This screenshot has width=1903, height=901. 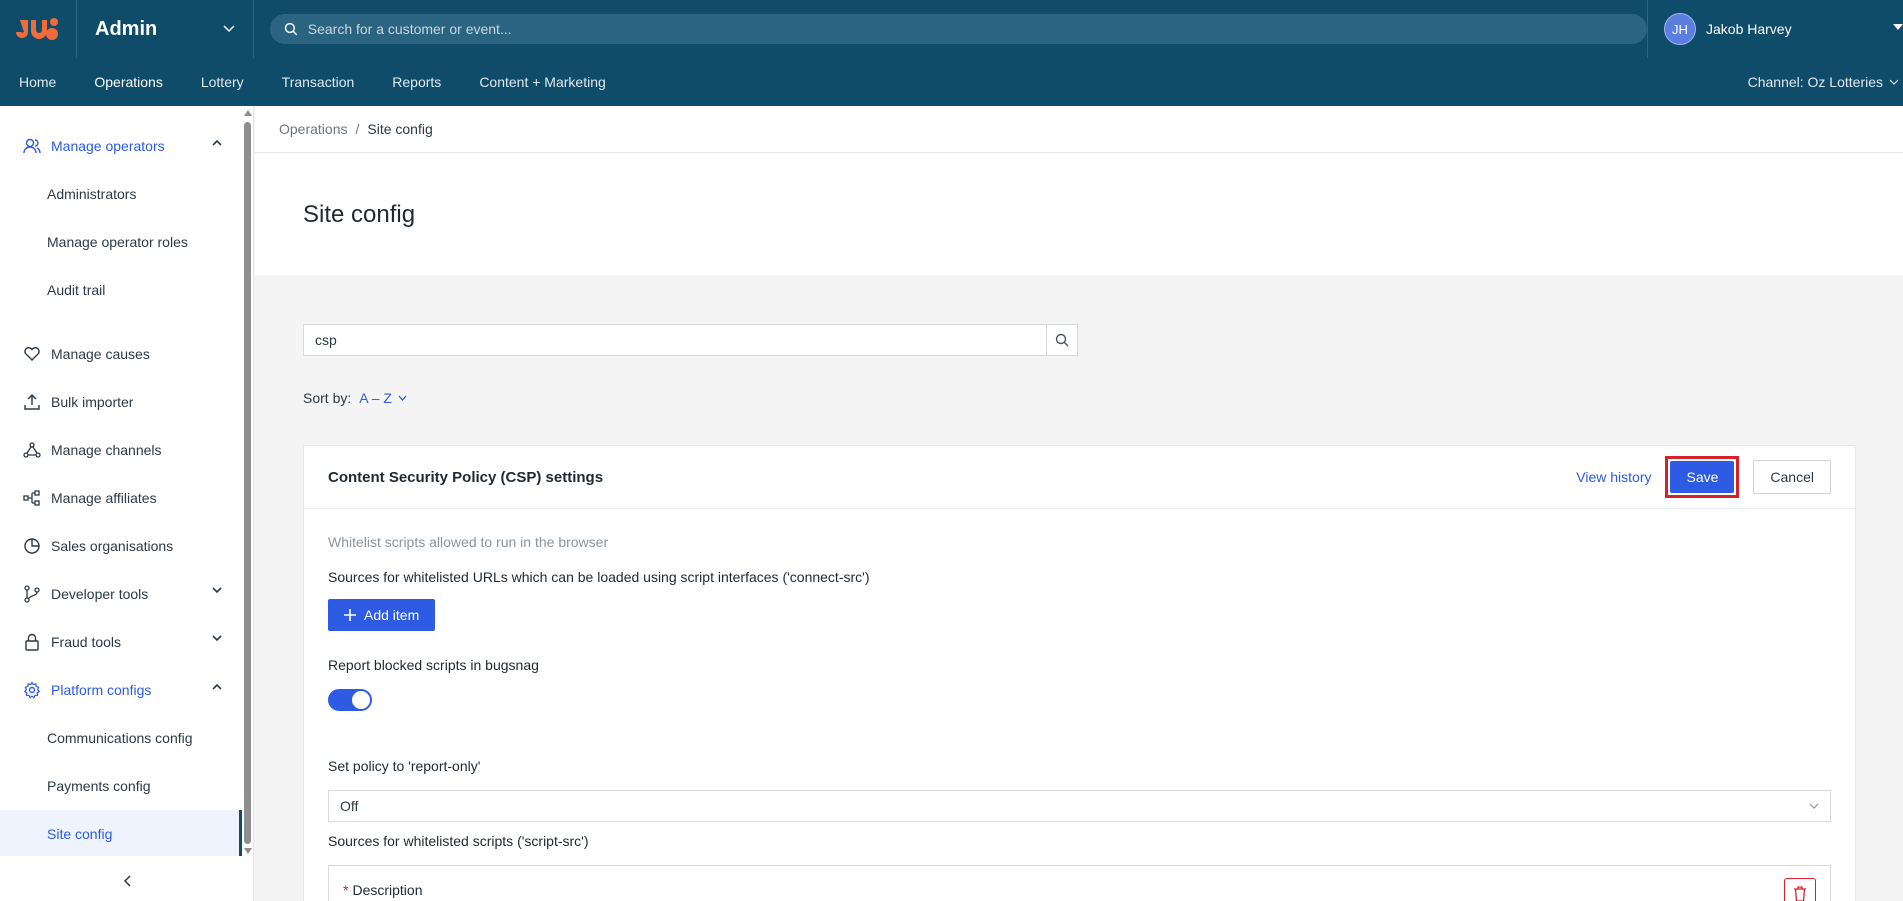 What do you see at coordinates (76, 290) in the screenshot?
I see `sidebar-item-label: Audit trail` at bounding box center [76, 290].